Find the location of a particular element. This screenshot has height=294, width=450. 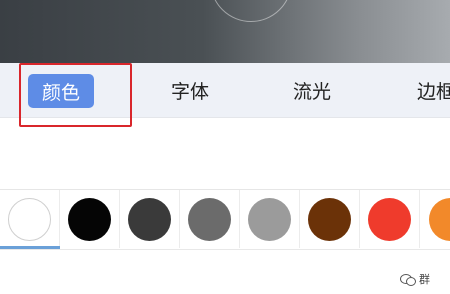

swatch-gray is located at coordinates (210, 219).